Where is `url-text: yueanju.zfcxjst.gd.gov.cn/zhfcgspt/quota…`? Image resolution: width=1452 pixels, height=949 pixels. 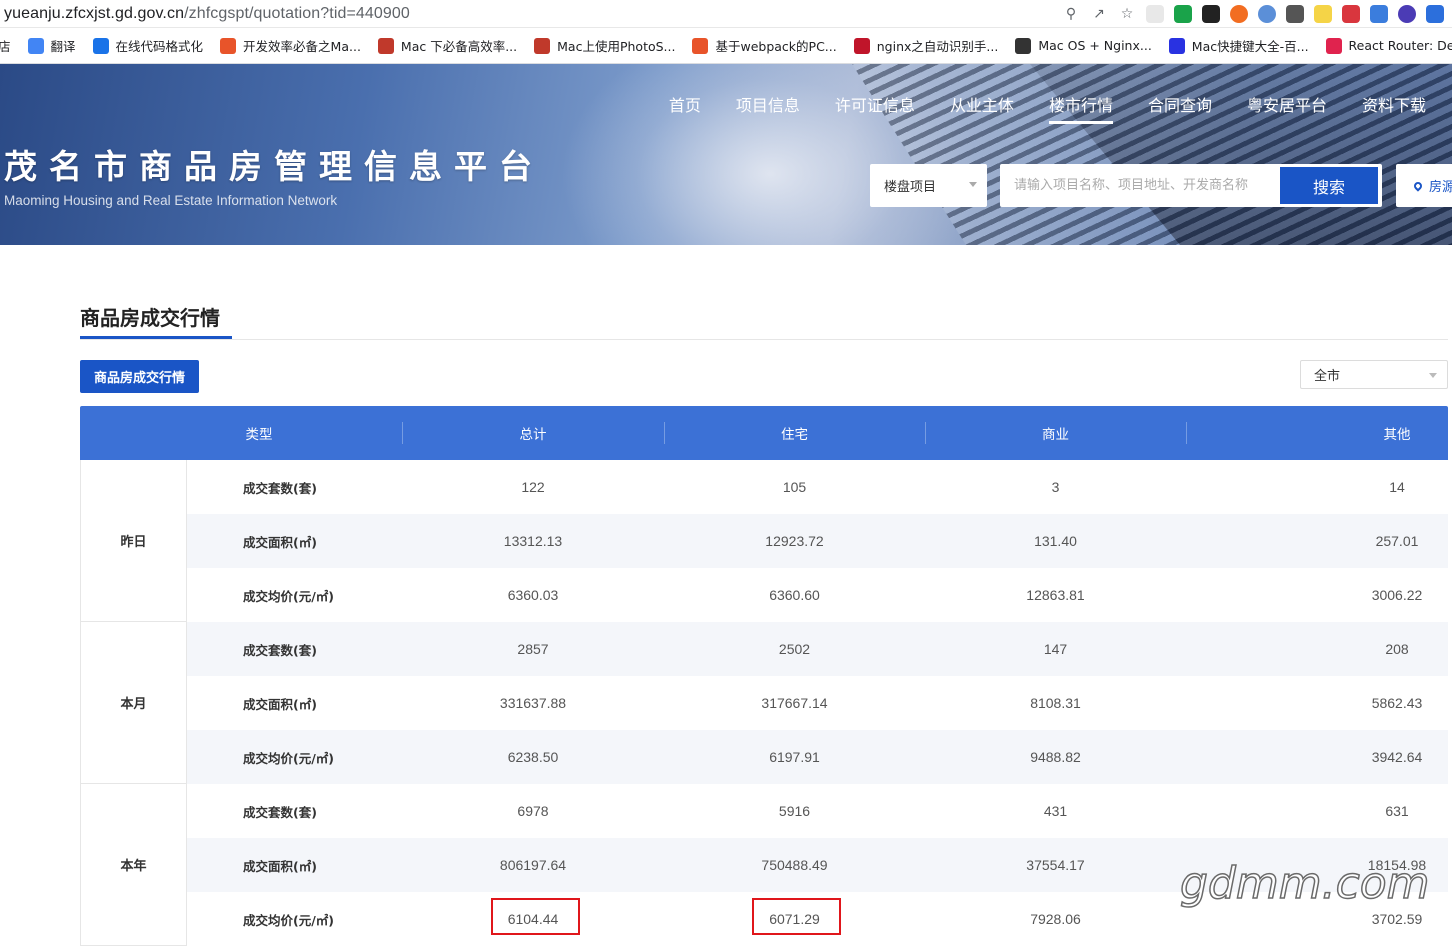 url-text: yueanju.zfcxjst.gd.gov.cn/zhfcgspt/quota… is located at coordinates (207, 14).